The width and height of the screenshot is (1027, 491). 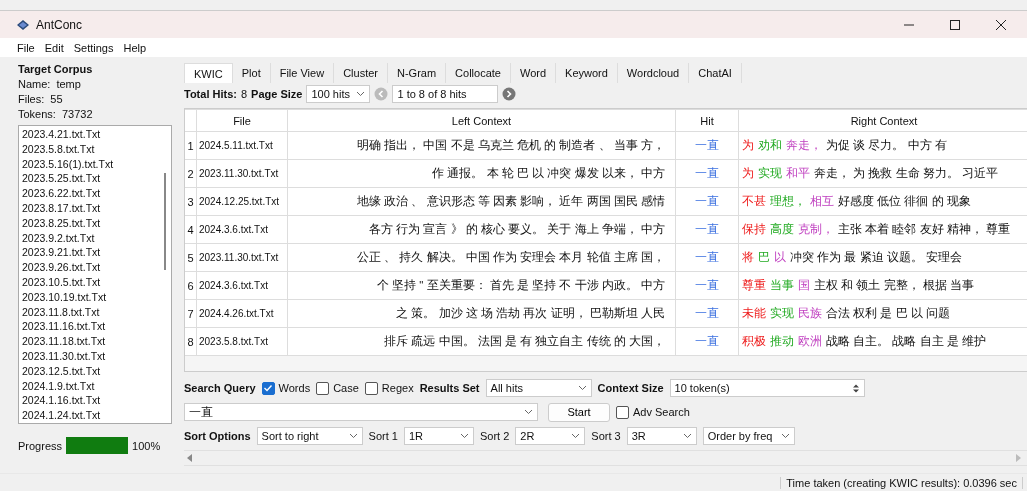 I want to click on menu-item: Help, so click(x=135, y=47).